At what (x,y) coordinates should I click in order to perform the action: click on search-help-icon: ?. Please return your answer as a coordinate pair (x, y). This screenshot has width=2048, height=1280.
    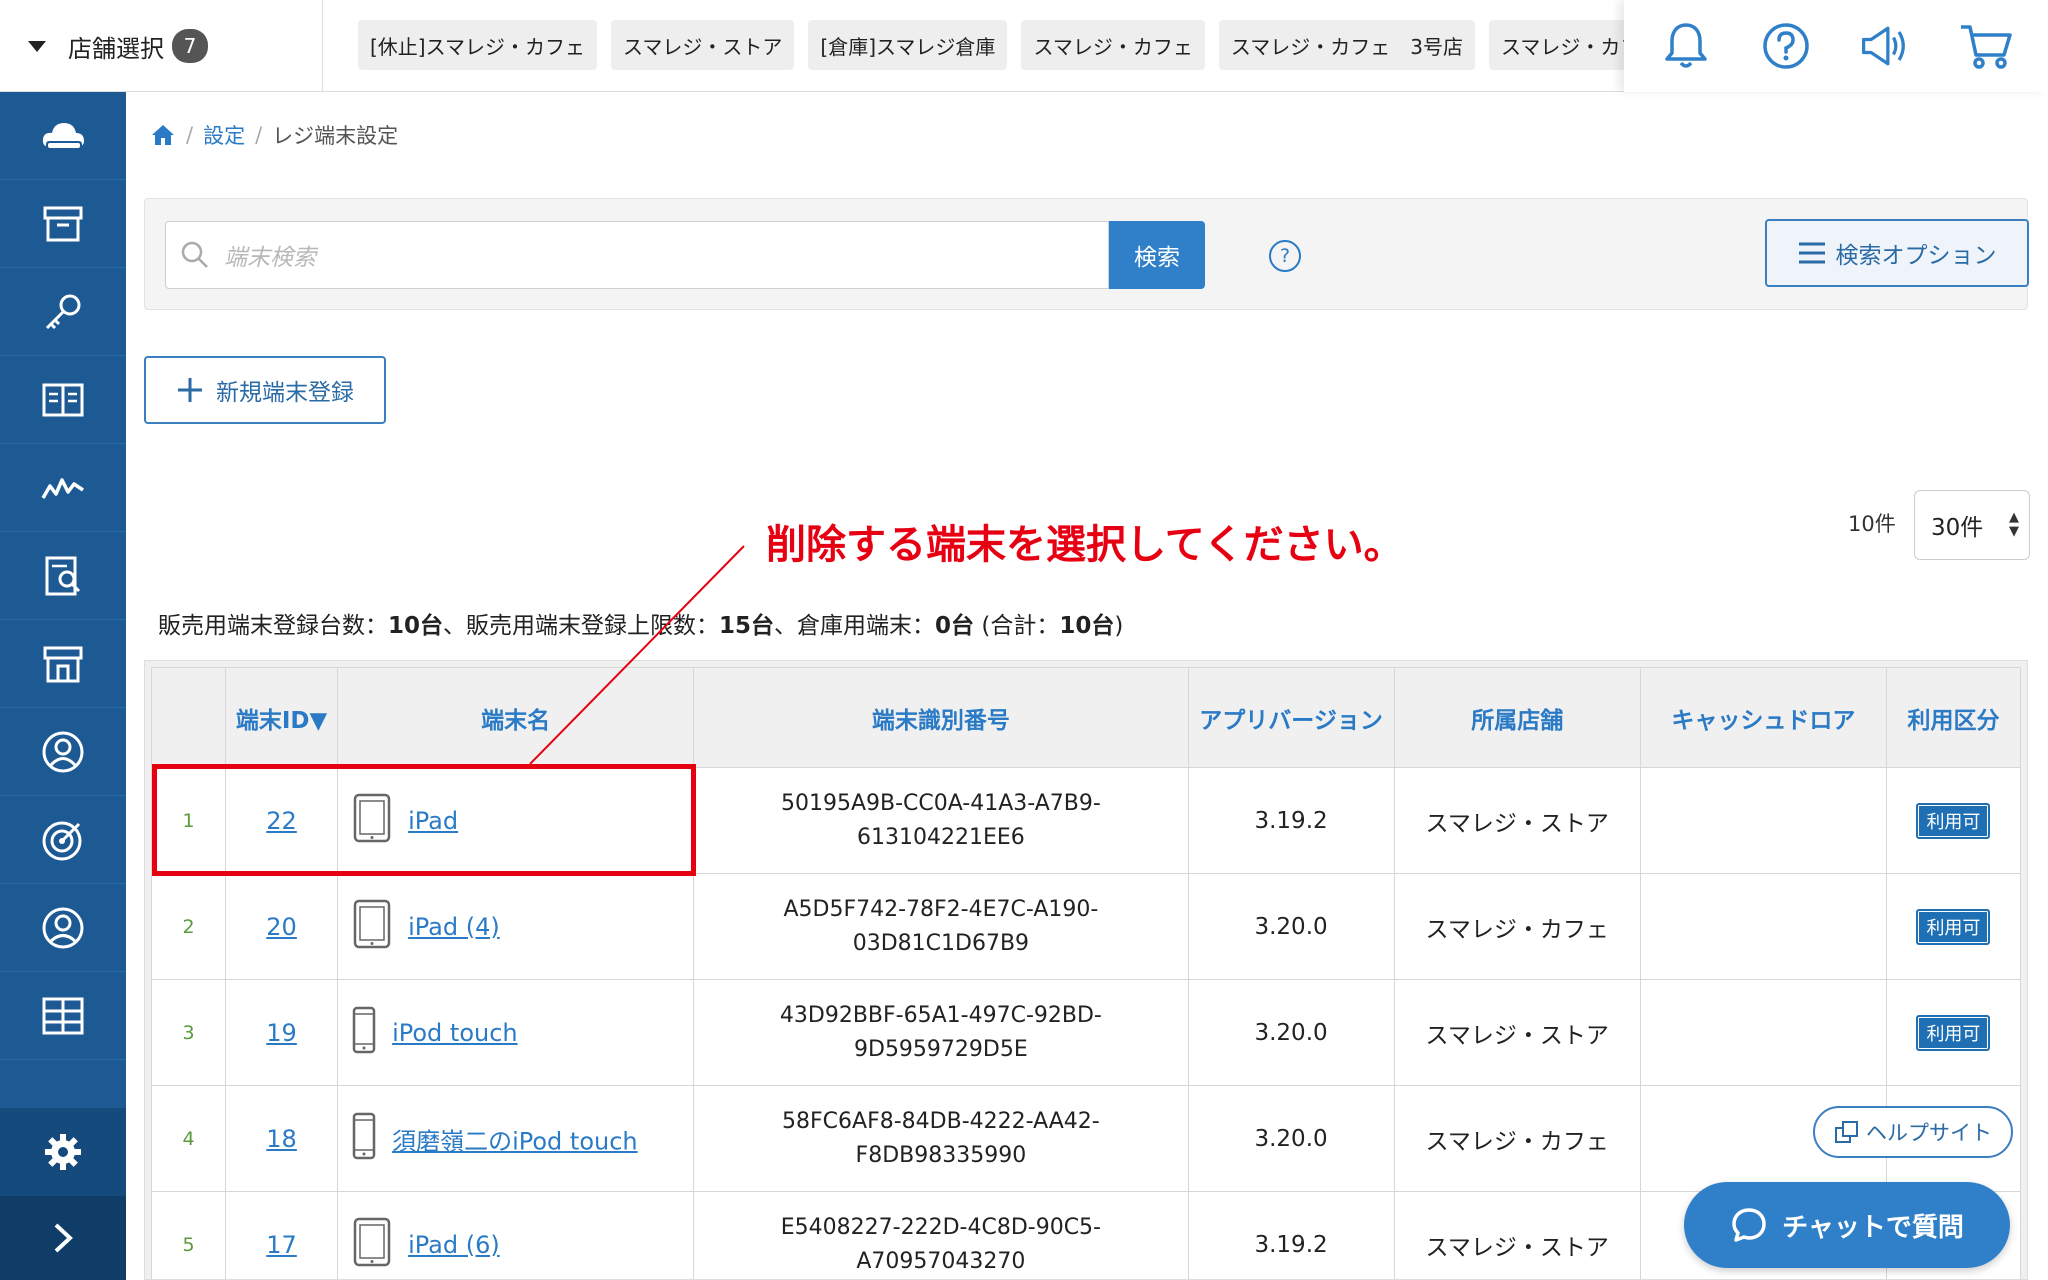
    Looking at the image, I should click on (1285, 256).